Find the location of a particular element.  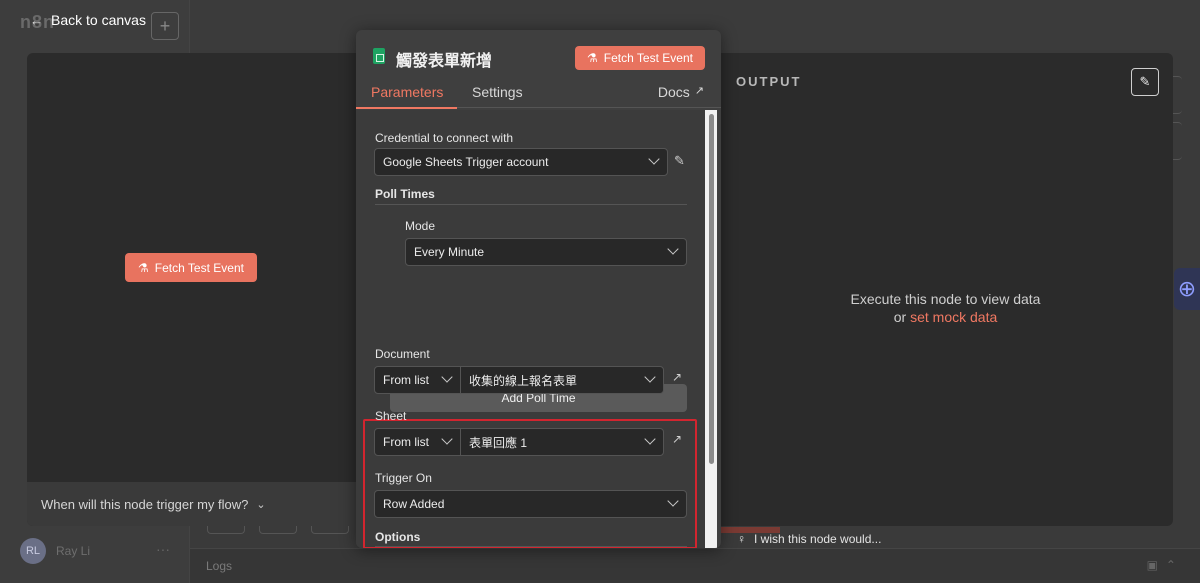

options-divider is located at coordinates (531, 546).